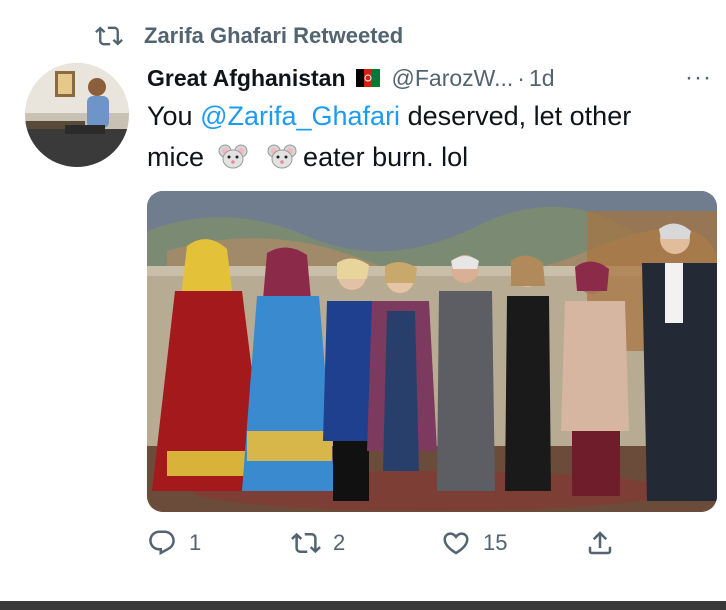 Image resolution: width=726 pixels, height=610 pixels. What do you see at coordinates (542, 78) in the screenshot?
I see `timestamp: 1d` at bounding box center [542, 78].